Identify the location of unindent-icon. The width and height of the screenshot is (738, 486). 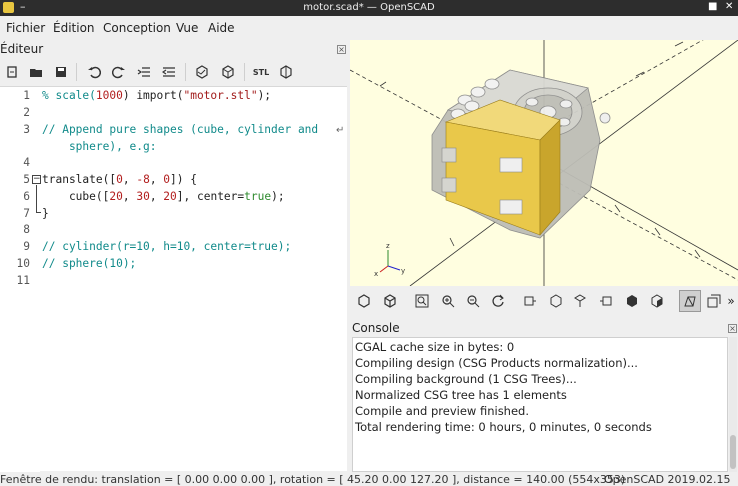
(144, 72).